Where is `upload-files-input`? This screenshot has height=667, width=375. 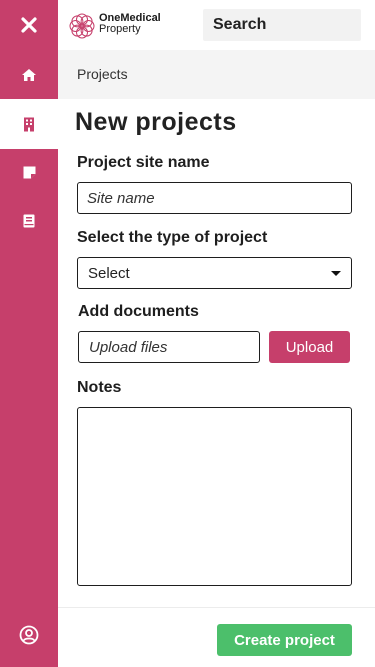 upload-files-input is located at coordinates (169, 347).